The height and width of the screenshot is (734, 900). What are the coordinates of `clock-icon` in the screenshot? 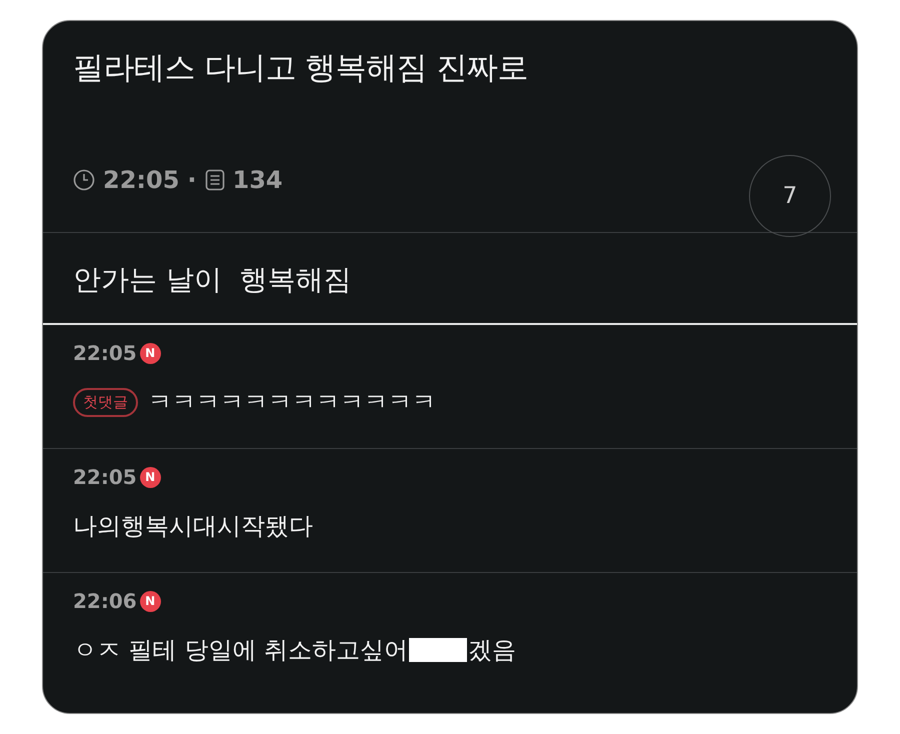 It's located at (84, 180).